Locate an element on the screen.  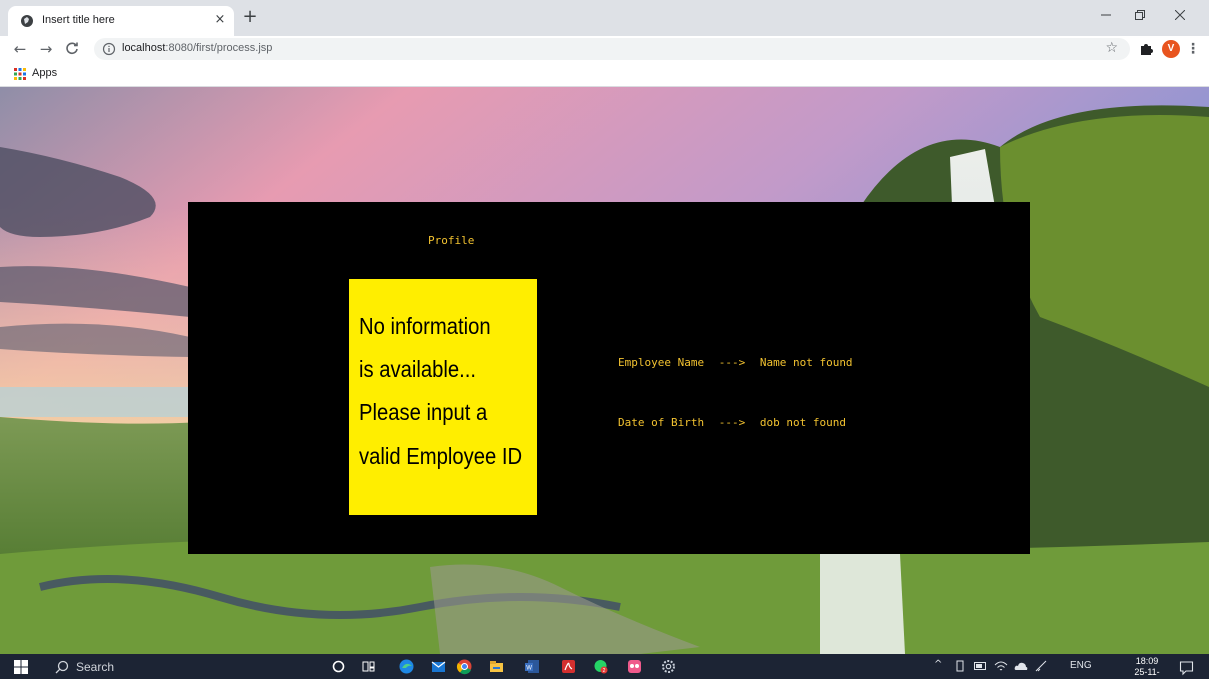
file-explorer-icon is located at coordinates (496, 666).